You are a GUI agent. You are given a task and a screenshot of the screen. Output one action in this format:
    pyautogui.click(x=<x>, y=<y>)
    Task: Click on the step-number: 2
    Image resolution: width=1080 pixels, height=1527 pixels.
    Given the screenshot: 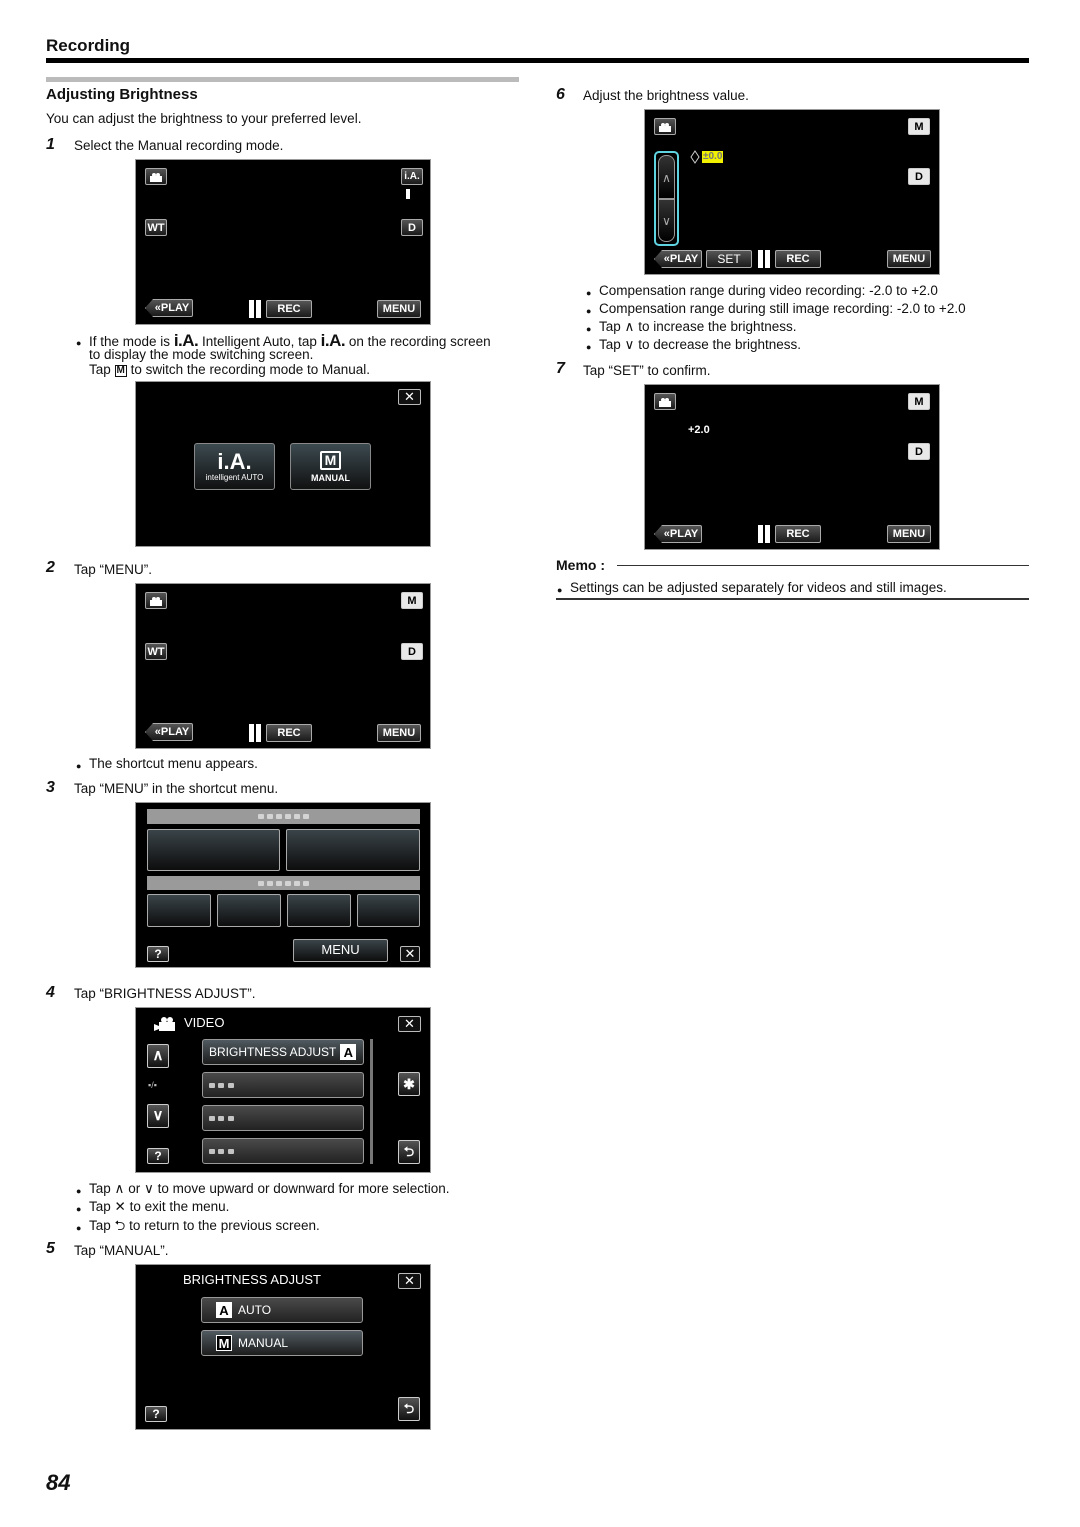 What is the action you would take?
    pyautogui.click(x=50, y=567)
    